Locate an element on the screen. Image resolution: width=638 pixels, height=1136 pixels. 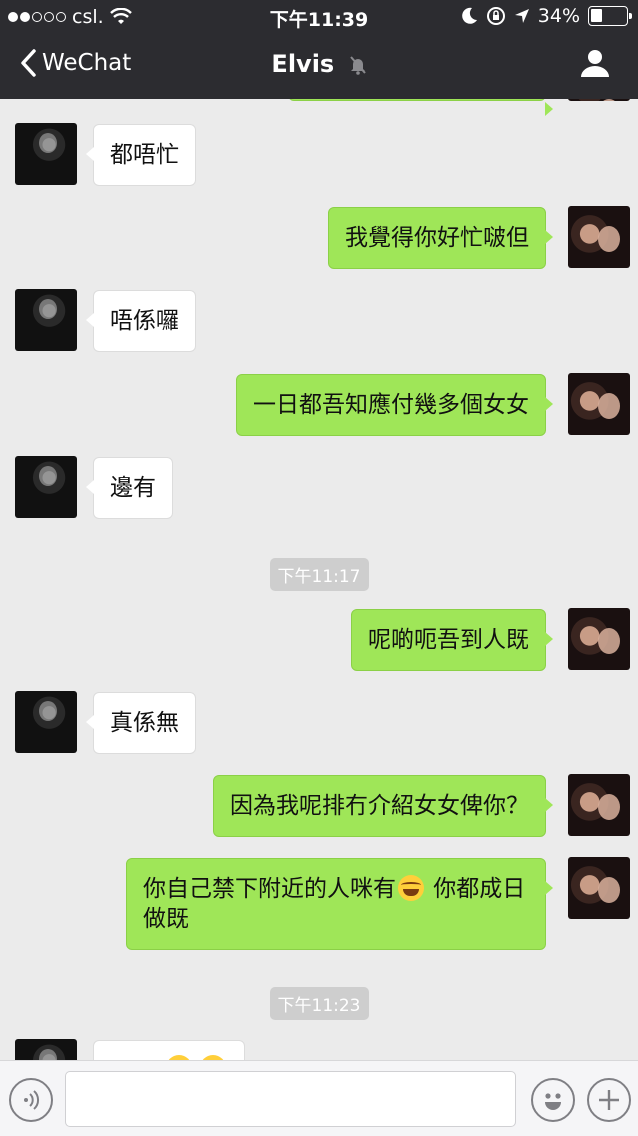
contact-info-button is located at coordinates (595, 65).